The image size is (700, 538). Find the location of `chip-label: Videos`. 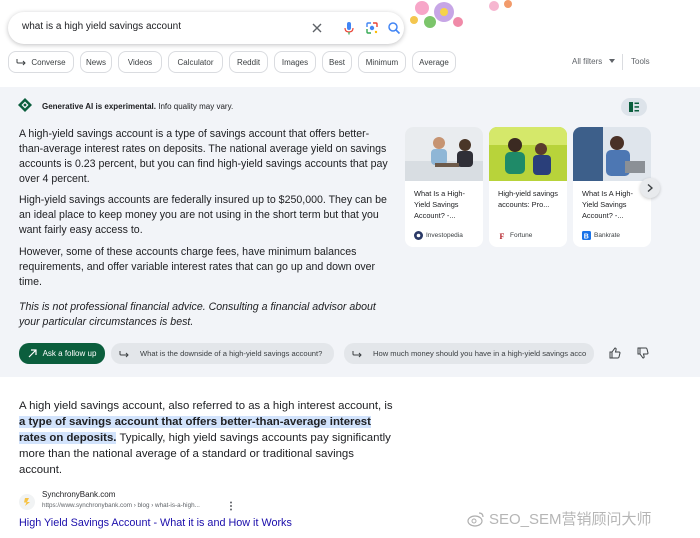

chip-label: Videos is located at coordinates (140, 62).